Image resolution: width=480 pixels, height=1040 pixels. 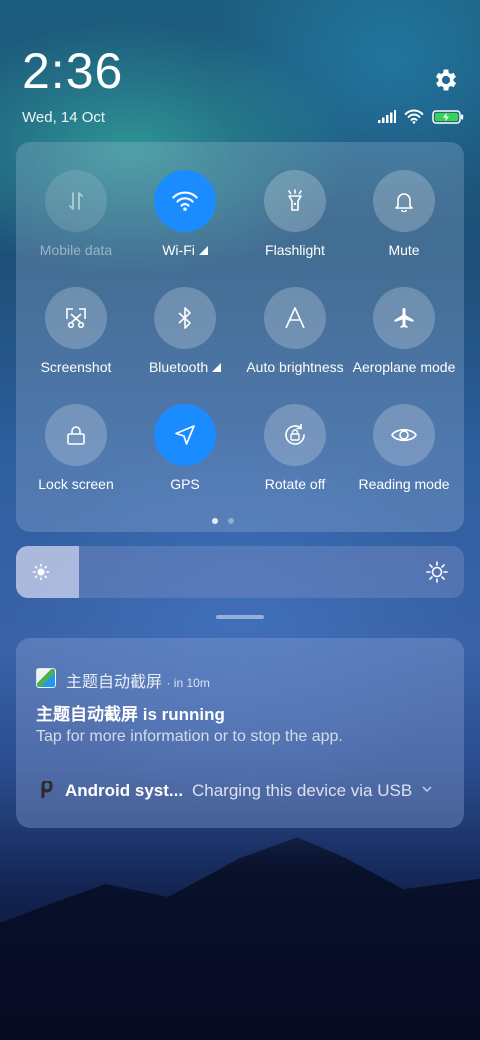 I want to click on tile-label: Mute, so click(x=404, y=250).